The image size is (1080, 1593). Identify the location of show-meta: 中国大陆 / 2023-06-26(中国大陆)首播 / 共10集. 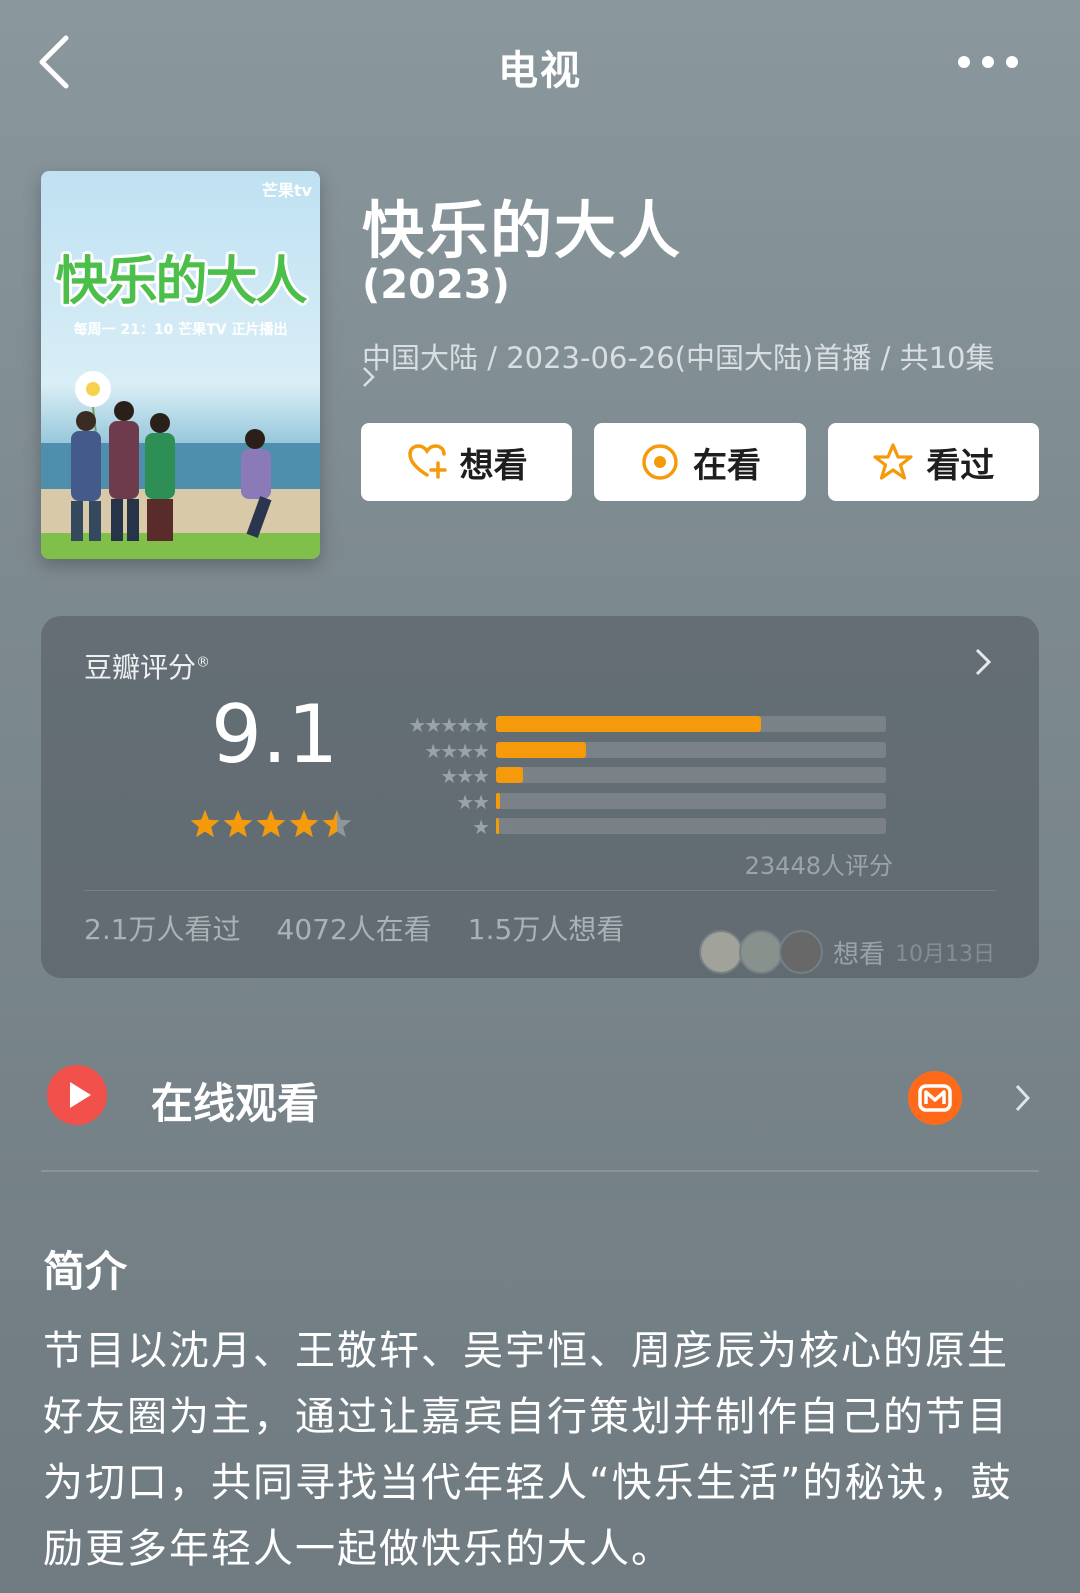
(707, 358).